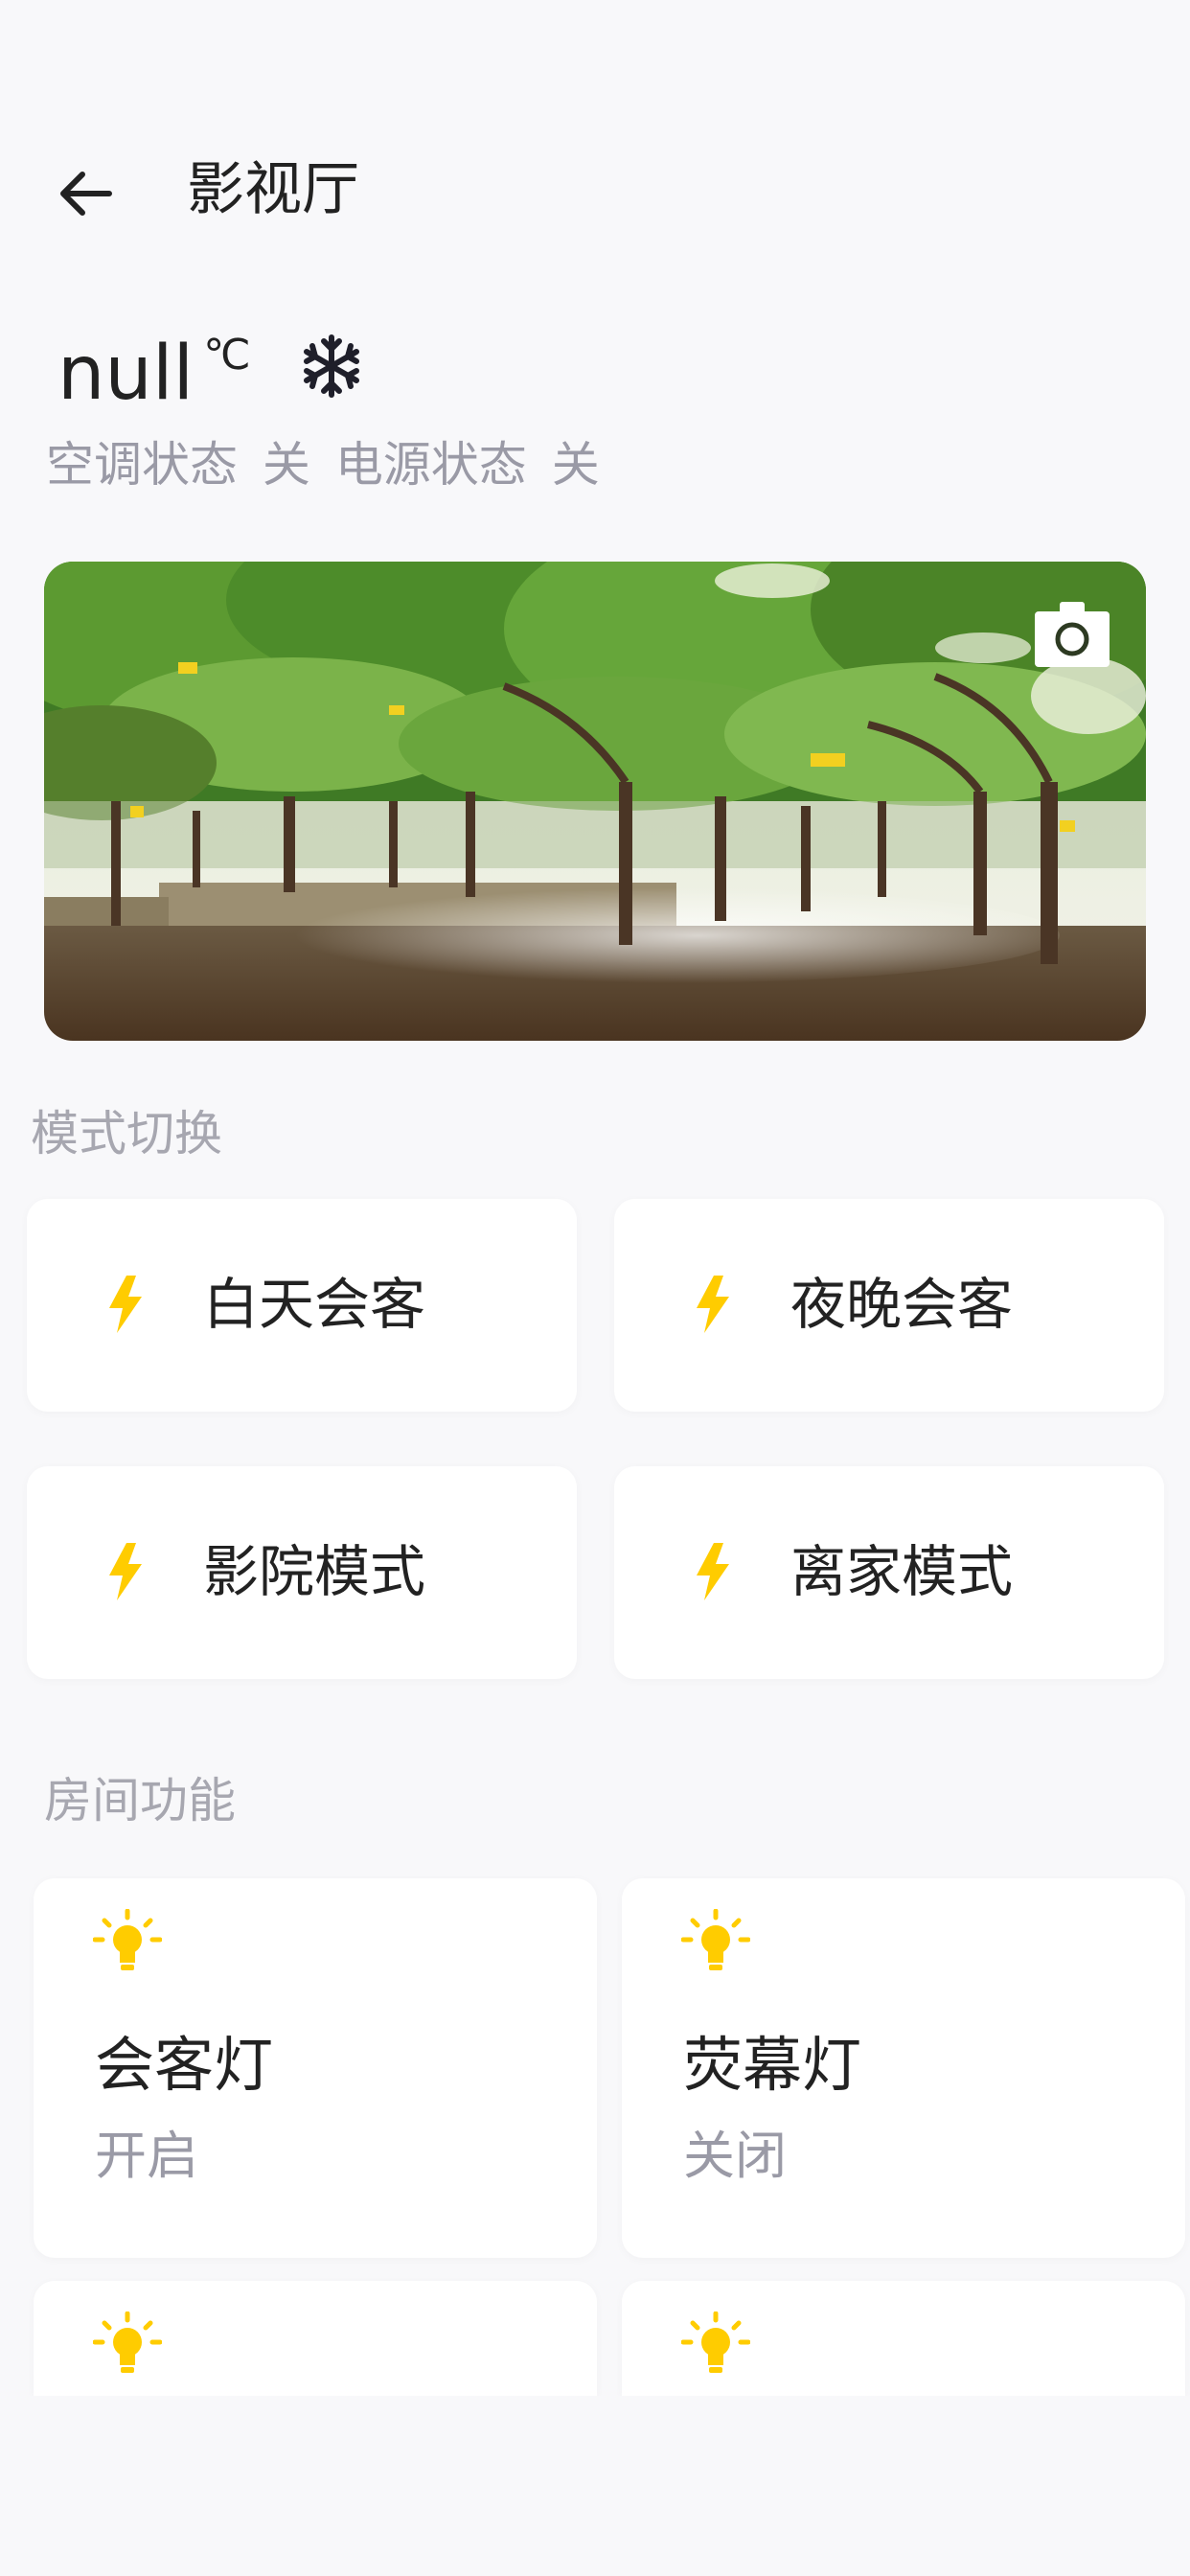 This screenshot has width=1190, height=2576. What do you see at coordinates (902, 1304) in the screenshot?
I see `mode-label: 夜晚会客` at bounding box center [902, 1304].